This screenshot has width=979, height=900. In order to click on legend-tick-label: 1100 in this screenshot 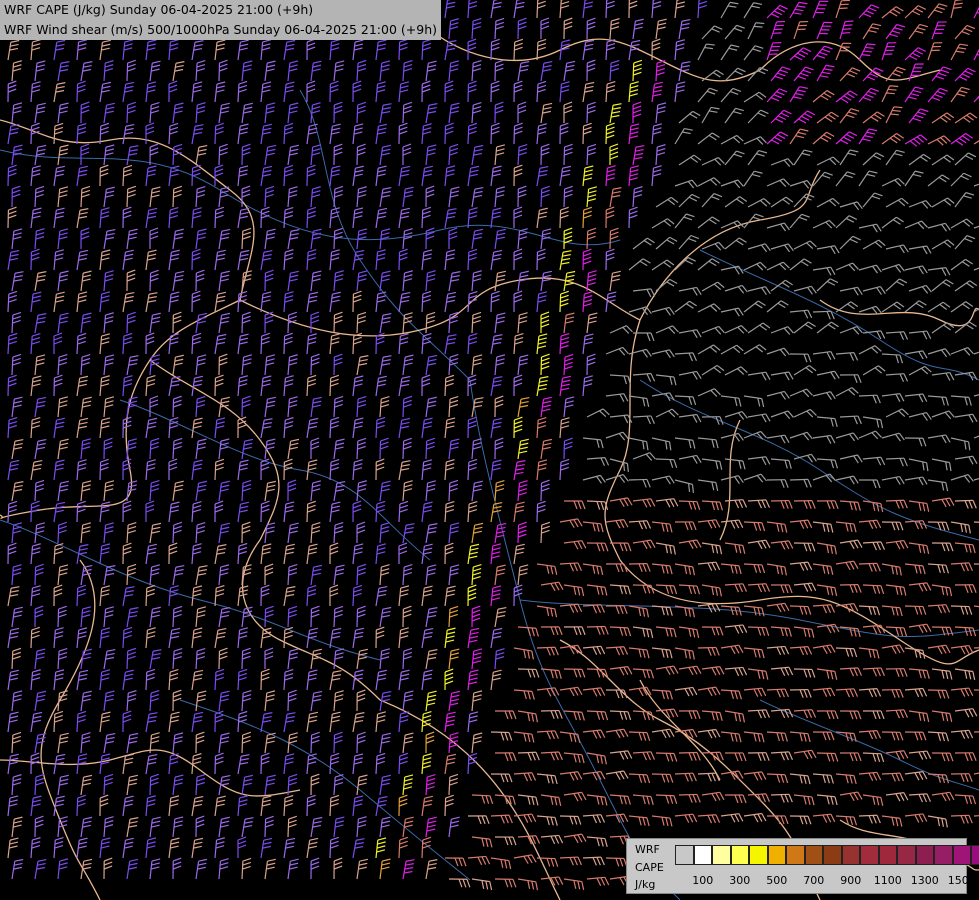, I will do `click(887, 880)`.